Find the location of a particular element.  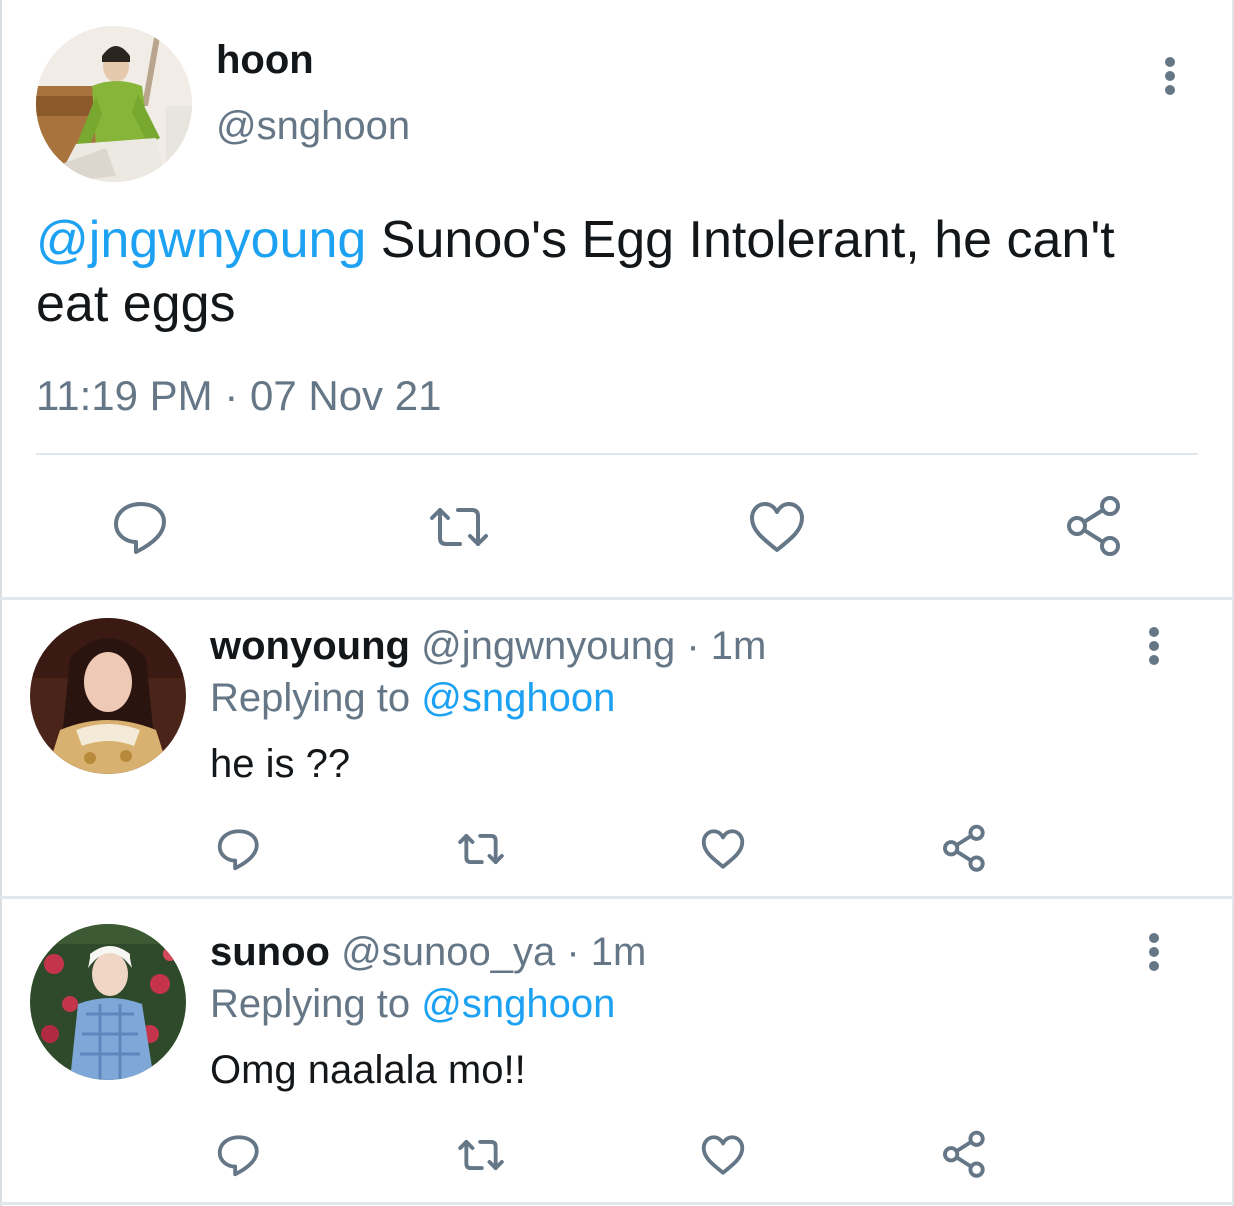

mention-link: @jngwnyoung is located at coordinates (201, 240).